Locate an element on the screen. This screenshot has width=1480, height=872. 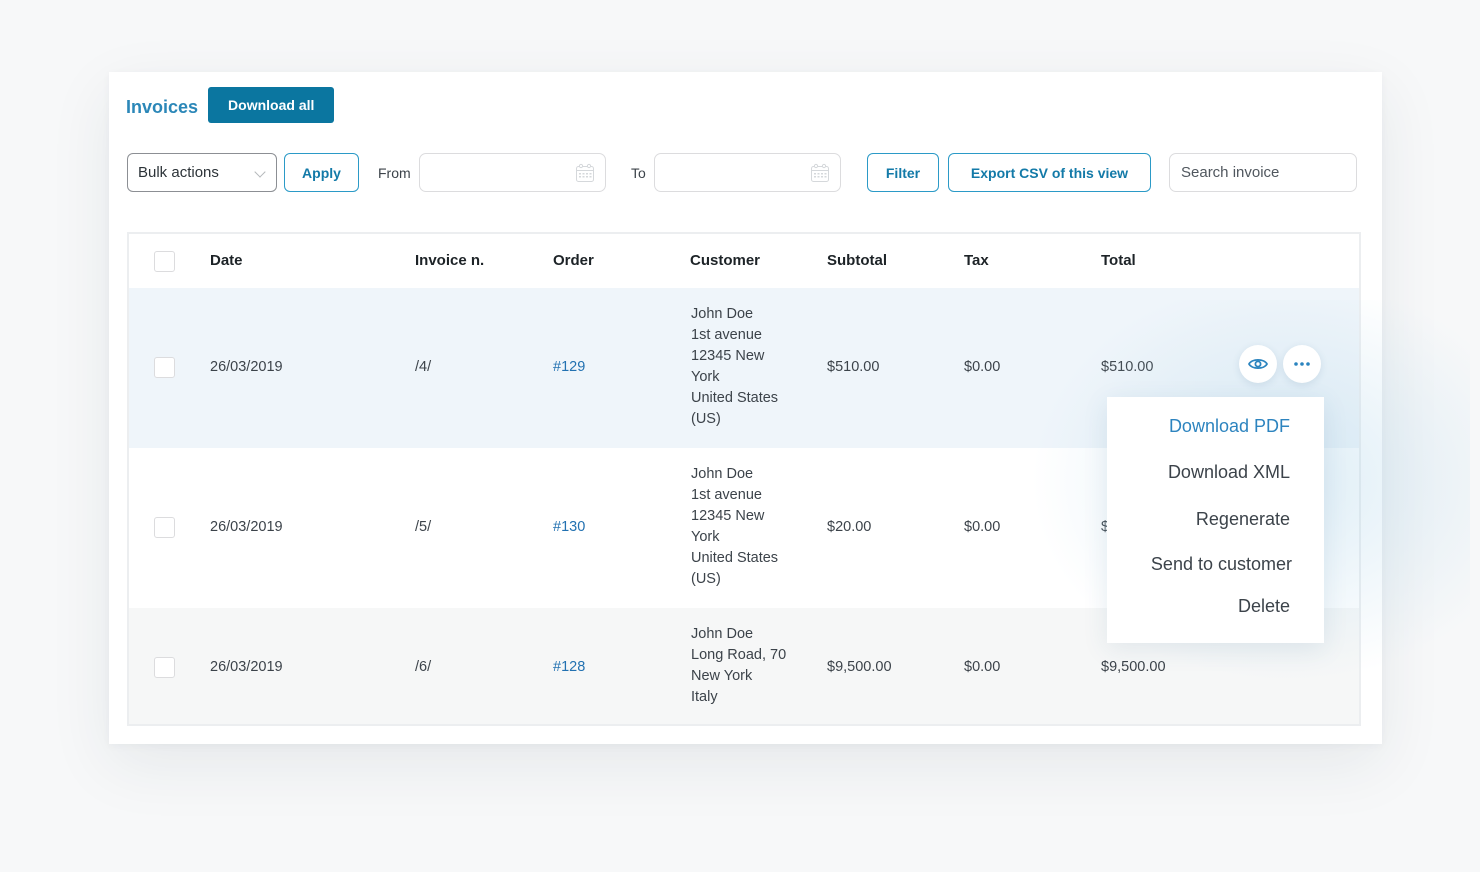
chevron-down-icon is located at coordinates (260, 172).